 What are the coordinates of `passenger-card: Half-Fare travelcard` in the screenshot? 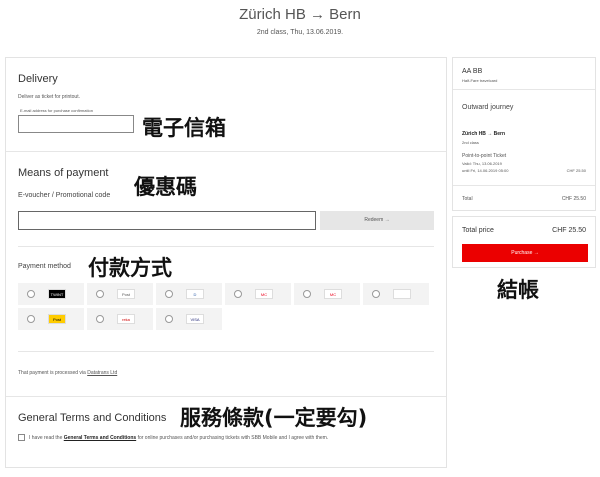 It's located at (480, 80).